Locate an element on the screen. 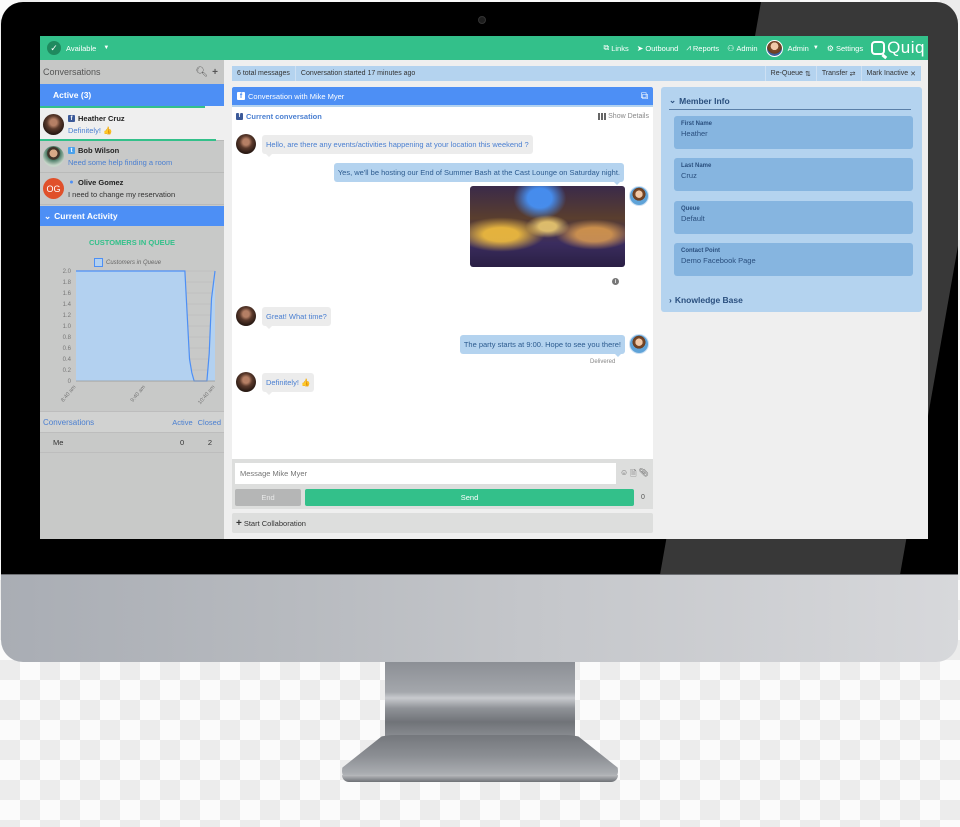  field-label: Queue is located at coordinates (690, 209).